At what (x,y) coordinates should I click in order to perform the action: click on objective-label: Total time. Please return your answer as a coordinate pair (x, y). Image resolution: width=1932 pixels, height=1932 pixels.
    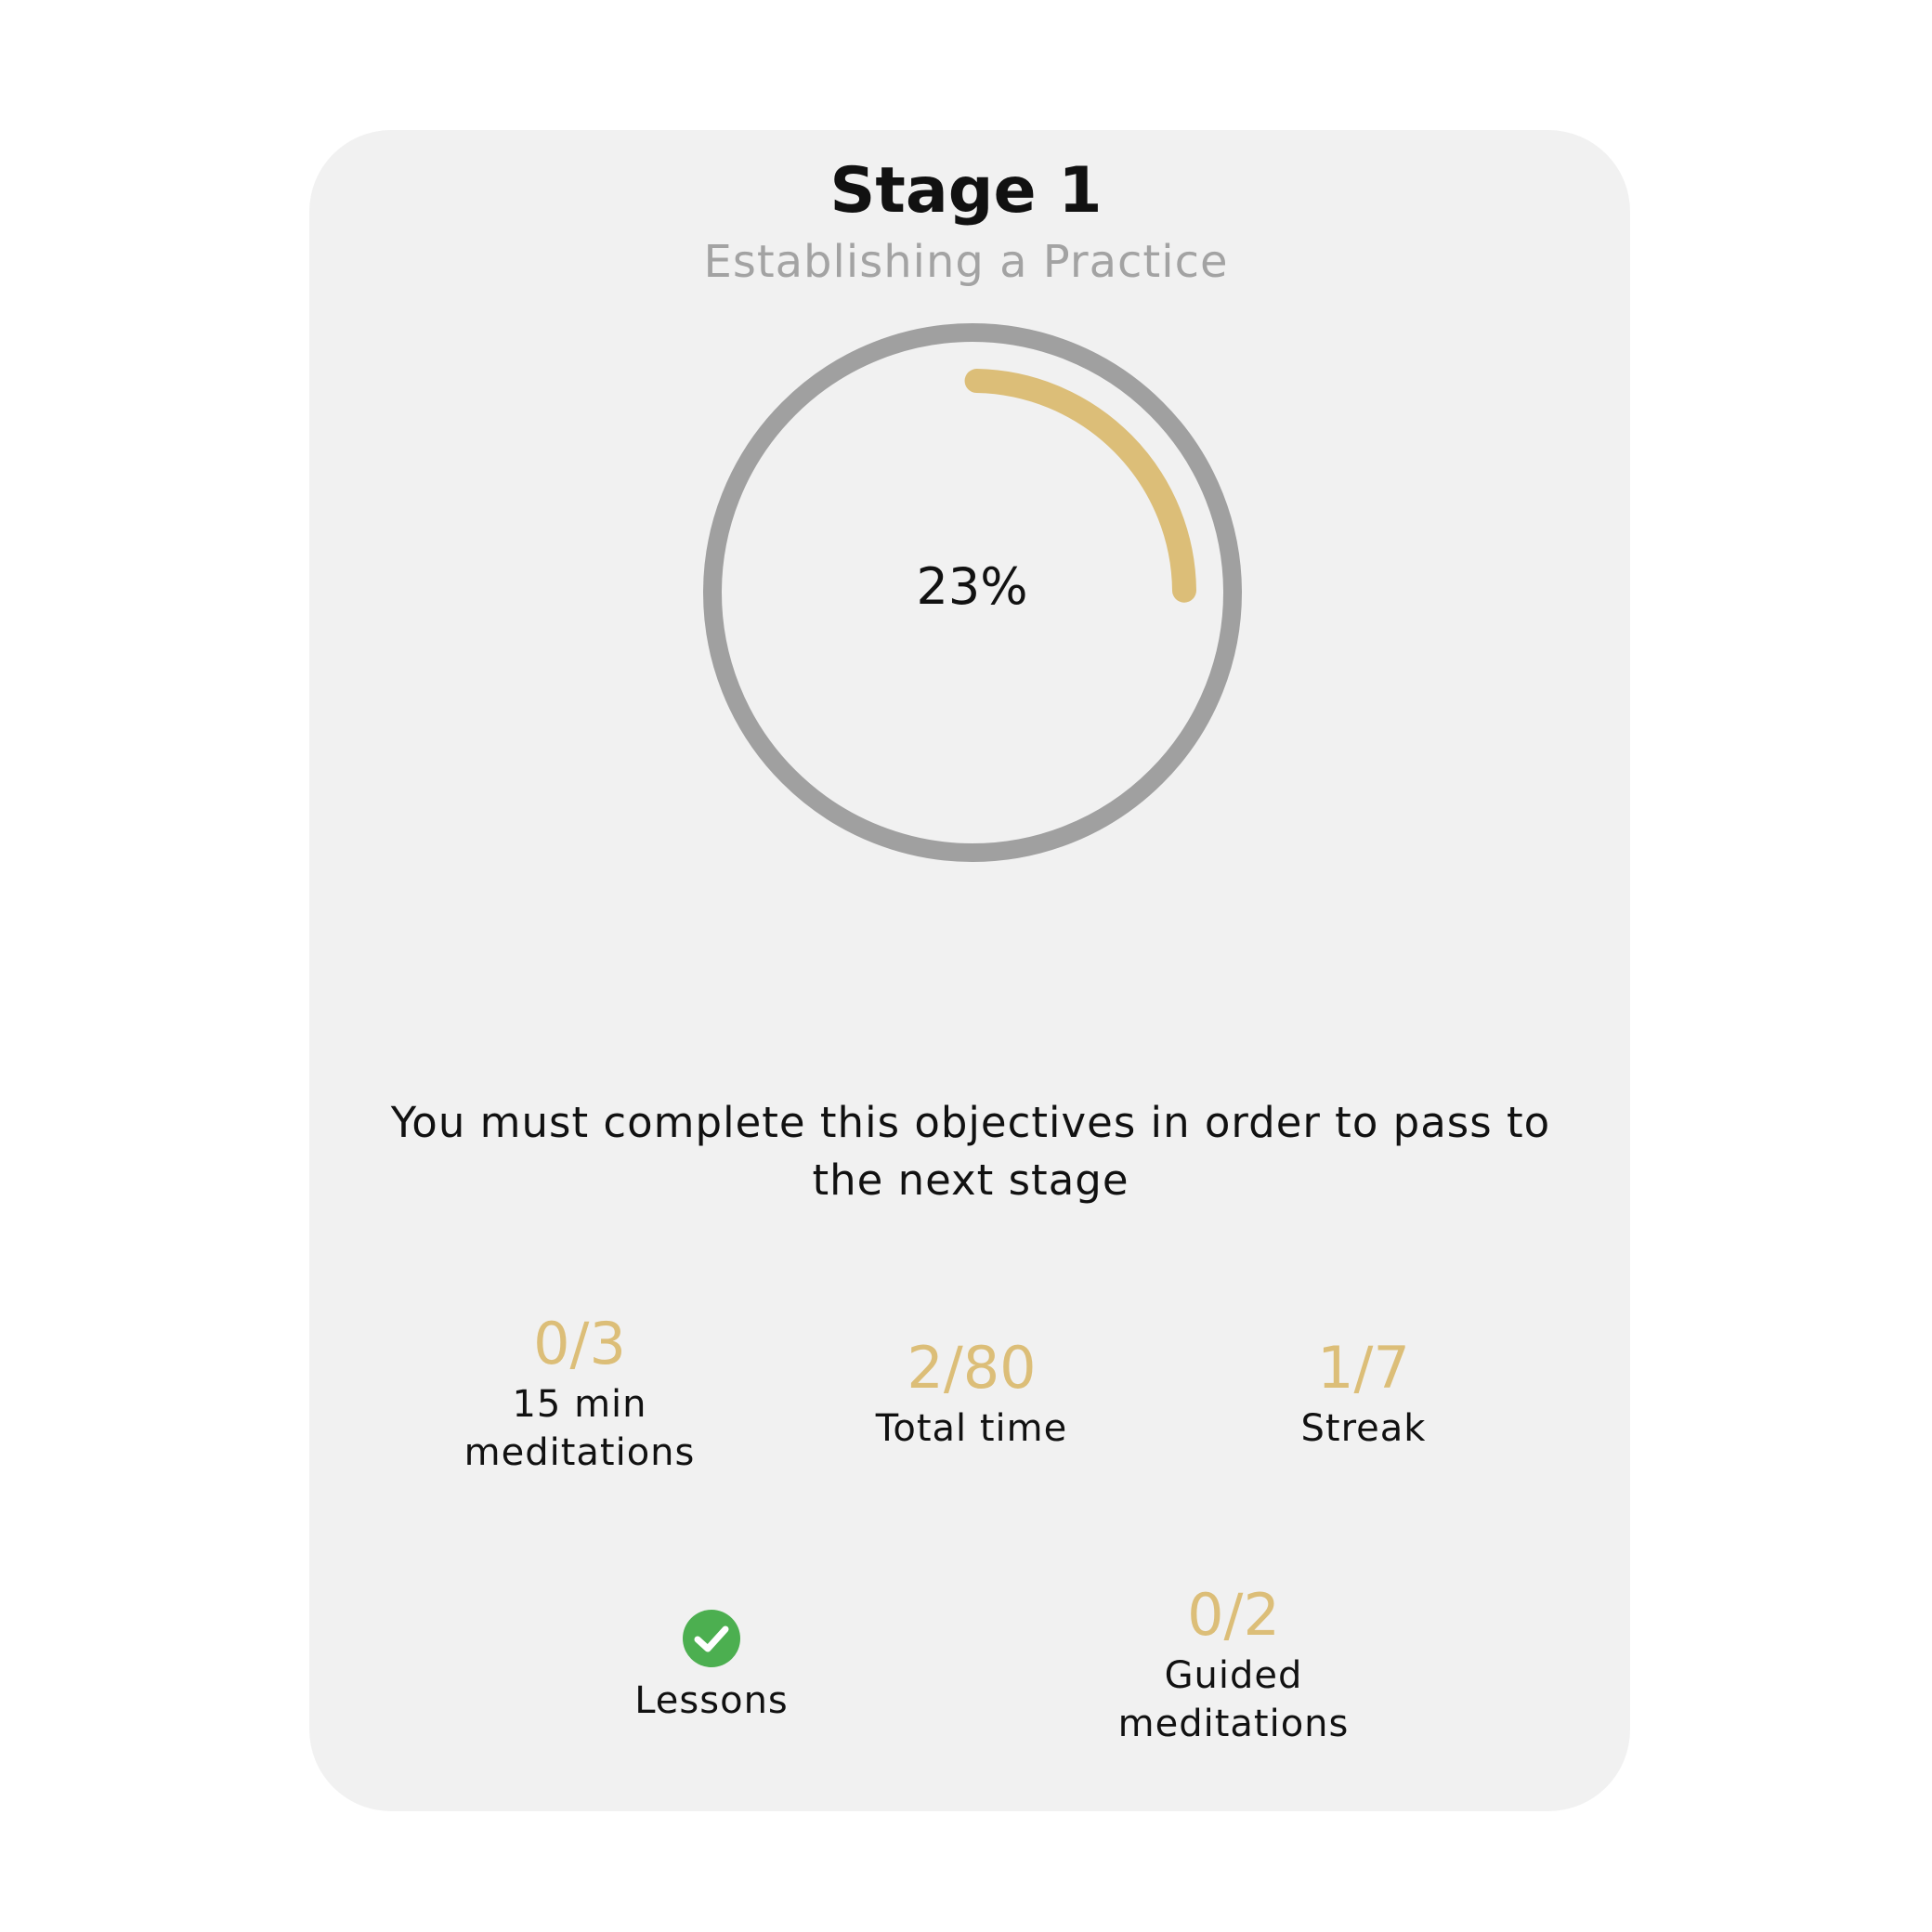
    Looking at the image, I should click on (971, 1428).